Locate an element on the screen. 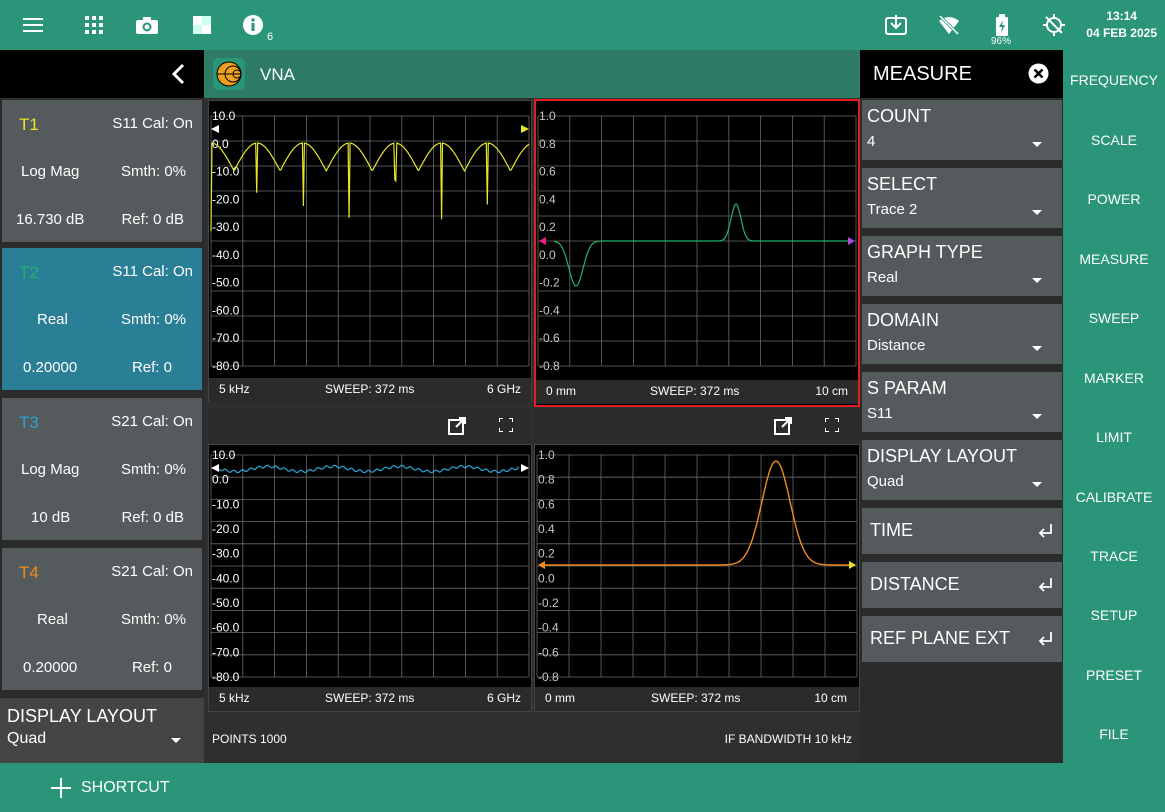 The width and height of the screenshot is (1165, 812). trace-panel-header is located at coordinates (102, 74).